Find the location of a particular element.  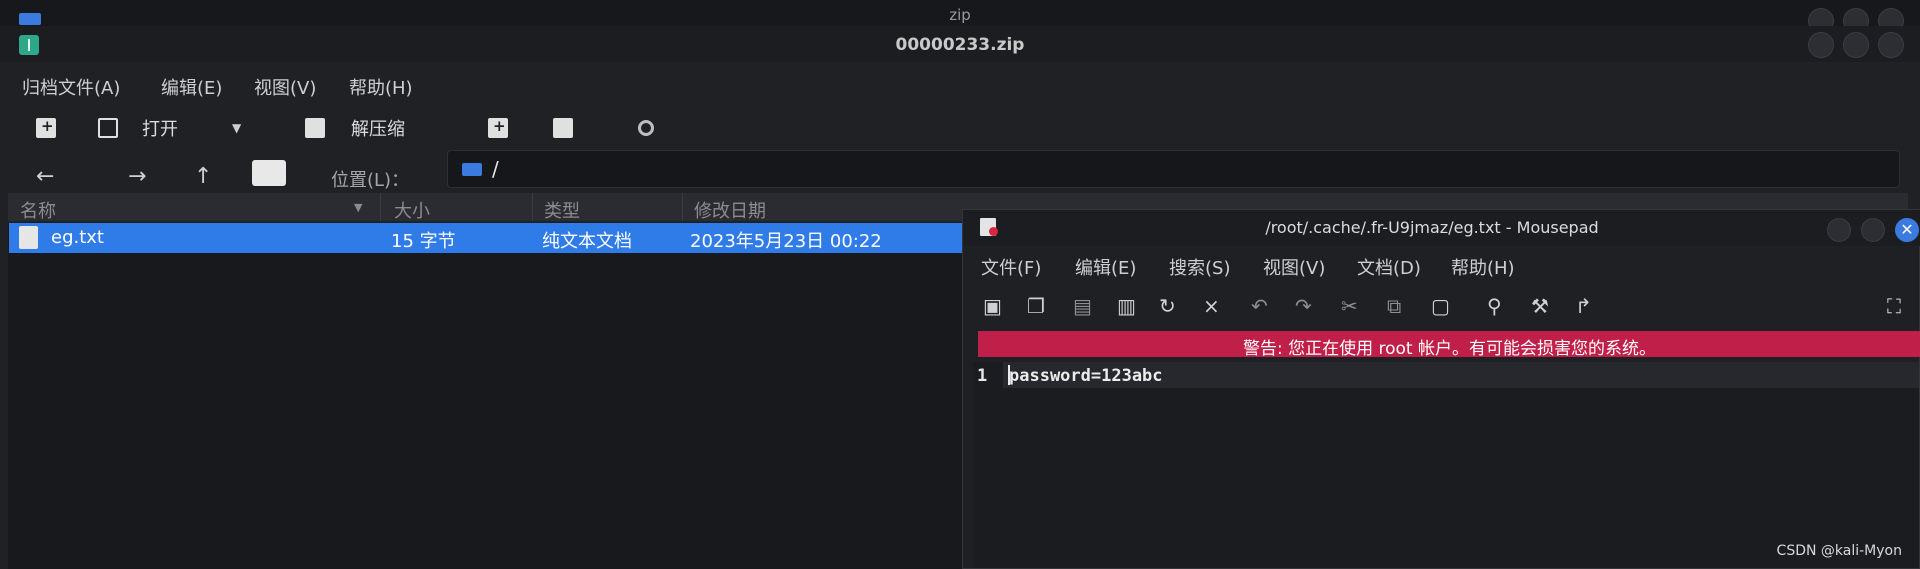

stop-button is located at coordinates (646, 128).